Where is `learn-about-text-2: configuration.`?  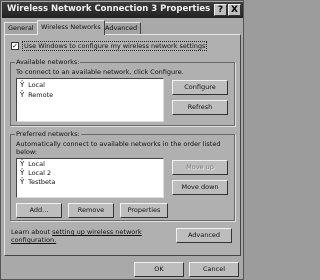
learn-about-text-2: configuration. is located at coordinates (33, 240).